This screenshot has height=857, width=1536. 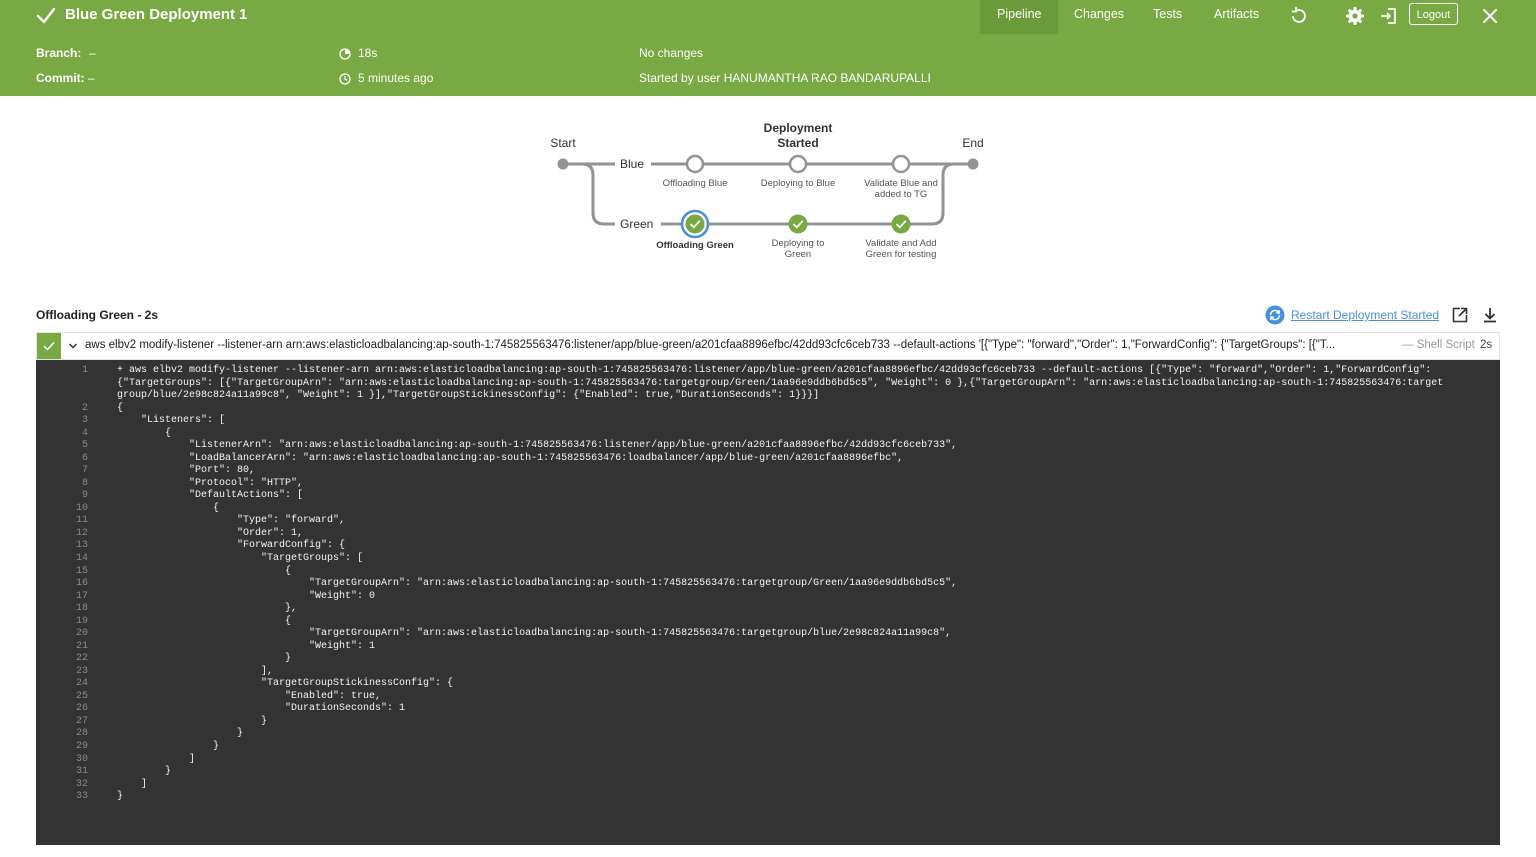 What do you see at coordinates (97, 315) in the screenshot?
I see `step-title: Offloading Green - 2s` at bounding box center [97, 315].